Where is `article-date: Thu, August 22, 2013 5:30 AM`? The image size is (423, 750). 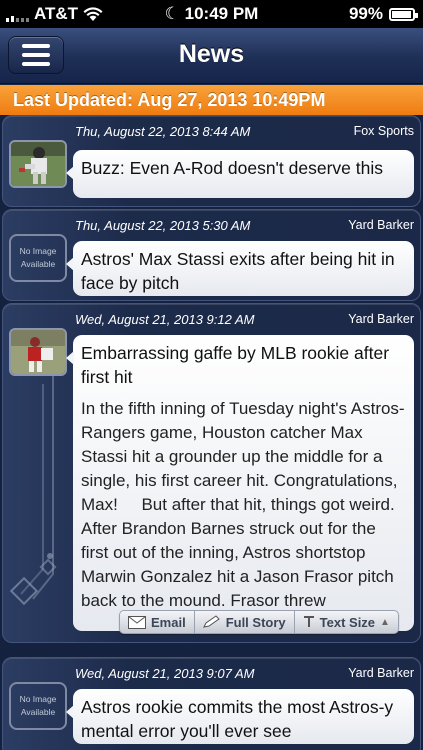 article-date: Thu, August 22, 2013 5:30 AM is located at coordinates (163, 225).